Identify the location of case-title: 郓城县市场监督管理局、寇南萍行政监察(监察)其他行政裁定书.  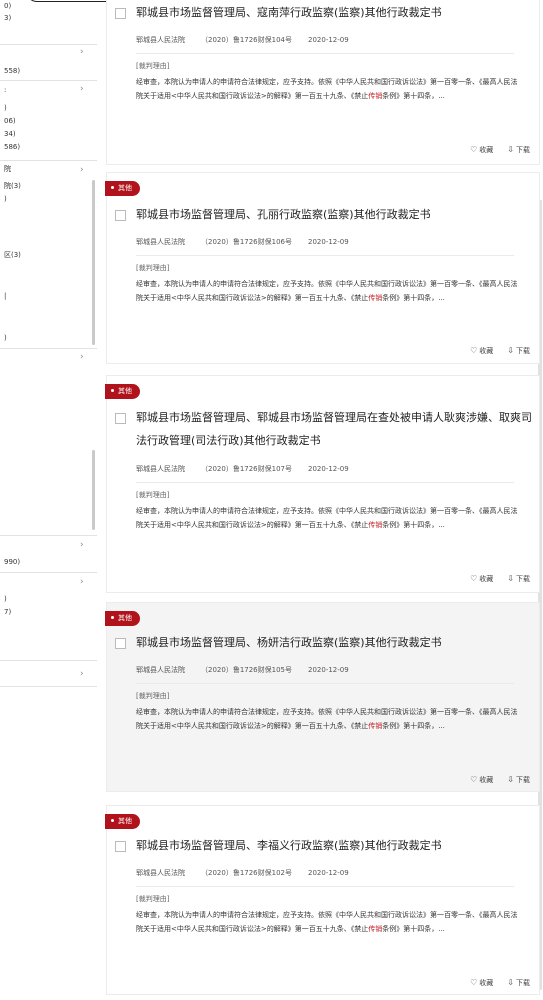
(335, 12).